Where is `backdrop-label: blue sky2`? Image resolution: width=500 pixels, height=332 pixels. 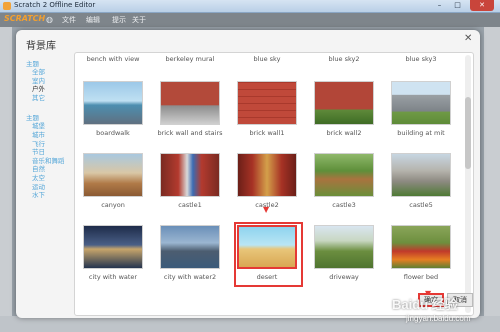 backdrop-label: blue sky2 is located at coordinates (344, 59).